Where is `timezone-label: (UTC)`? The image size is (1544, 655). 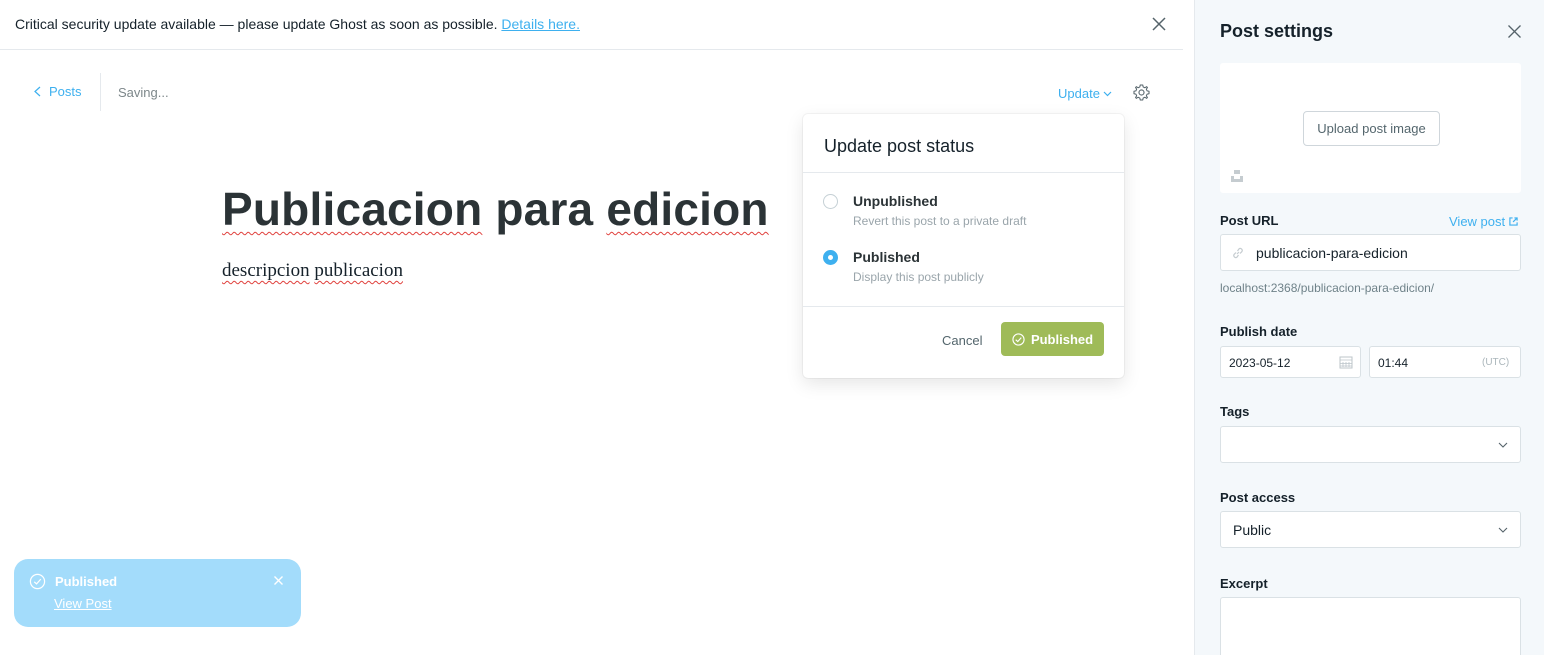
timezone-label: (UTC) is located at coordinates (1496, 362).